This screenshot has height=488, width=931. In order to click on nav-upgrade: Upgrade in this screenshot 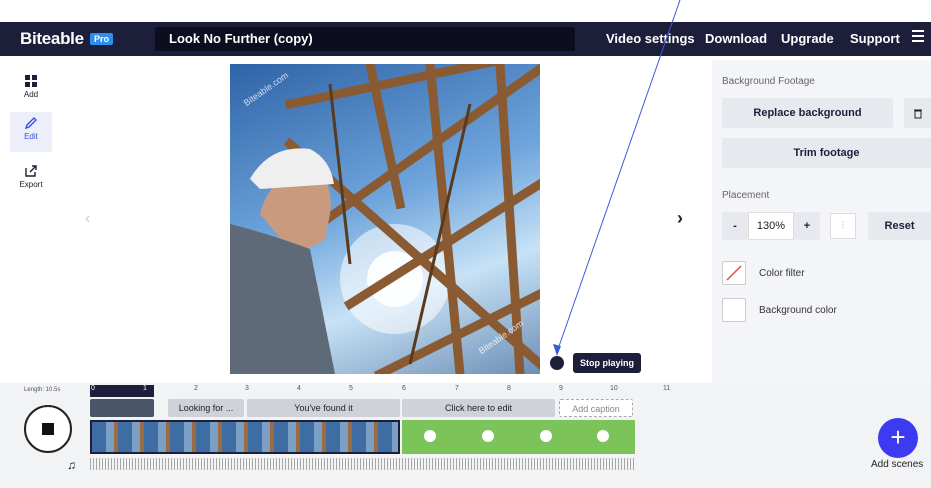, I will do `click(807, 38)`.